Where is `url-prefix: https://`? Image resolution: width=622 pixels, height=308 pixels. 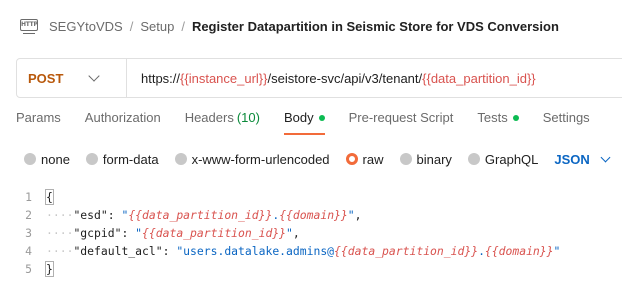
url-prefix: https:// is located at coordinates (161, 78).